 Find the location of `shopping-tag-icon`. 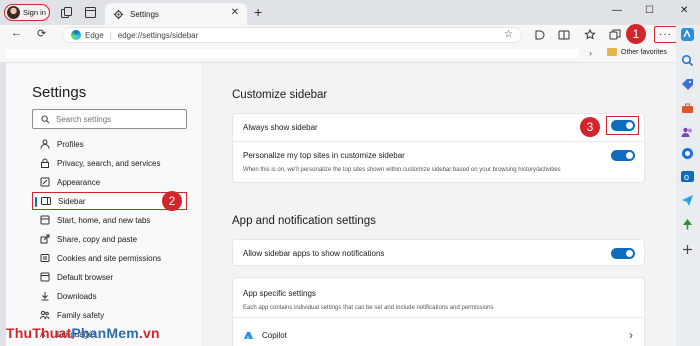

shopping-tag-icon is located at coordinates (687, 84).